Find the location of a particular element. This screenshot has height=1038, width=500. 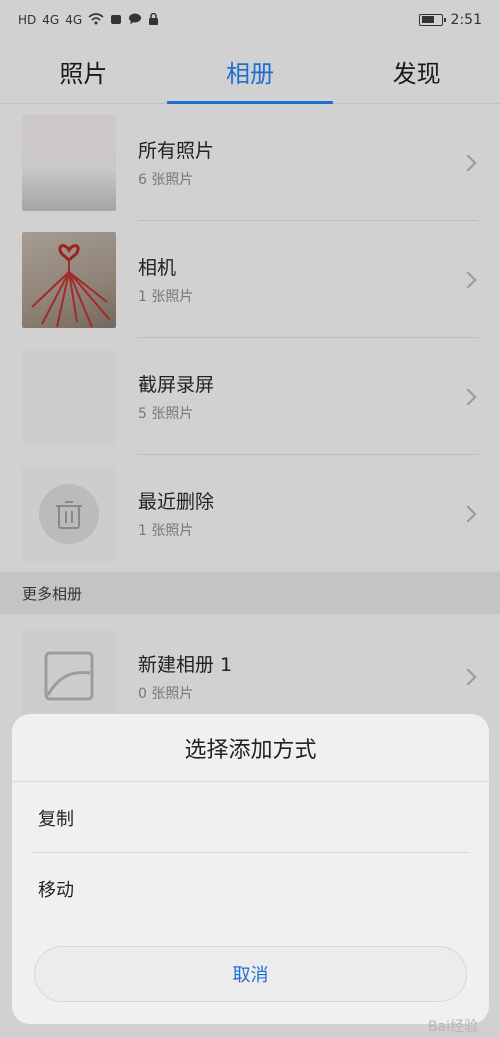

section-header-more-albums: 更多相册 is located at coordinates (250, 593).